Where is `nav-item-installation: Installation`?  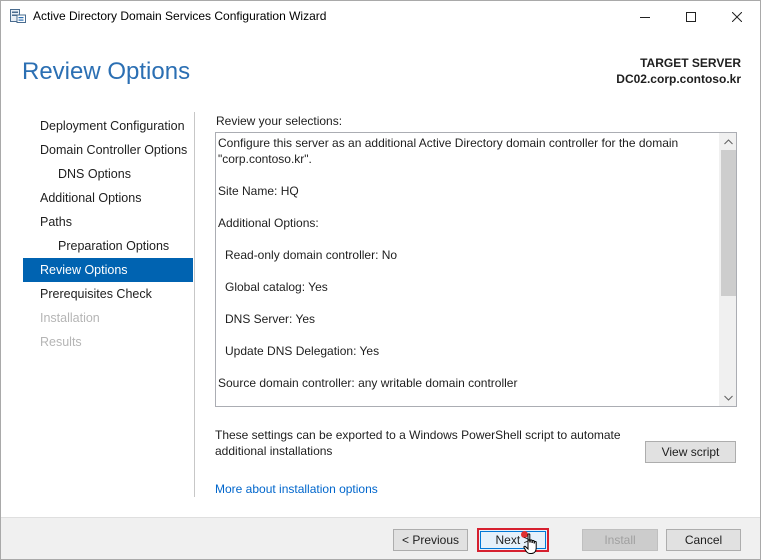 nav-item-installation: Installation is located at coordinates (70, 318).